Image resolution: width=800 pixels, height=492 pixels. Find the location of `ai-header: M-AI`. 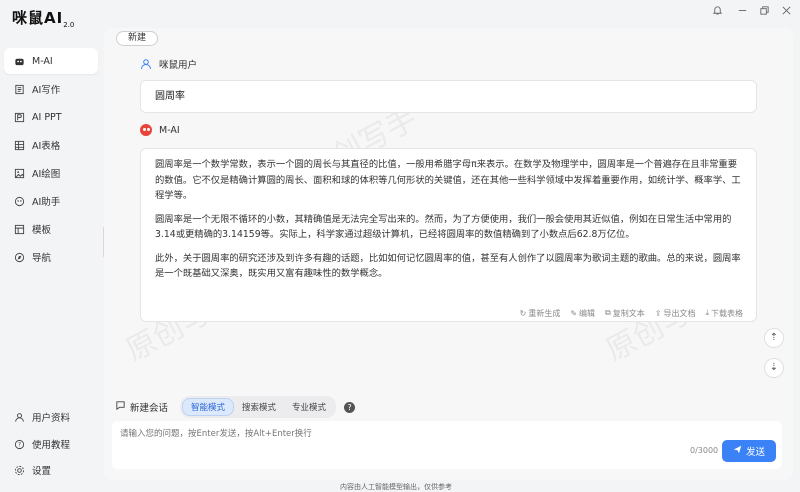

ai-header: M-AI is located at coordinates (160, 130).